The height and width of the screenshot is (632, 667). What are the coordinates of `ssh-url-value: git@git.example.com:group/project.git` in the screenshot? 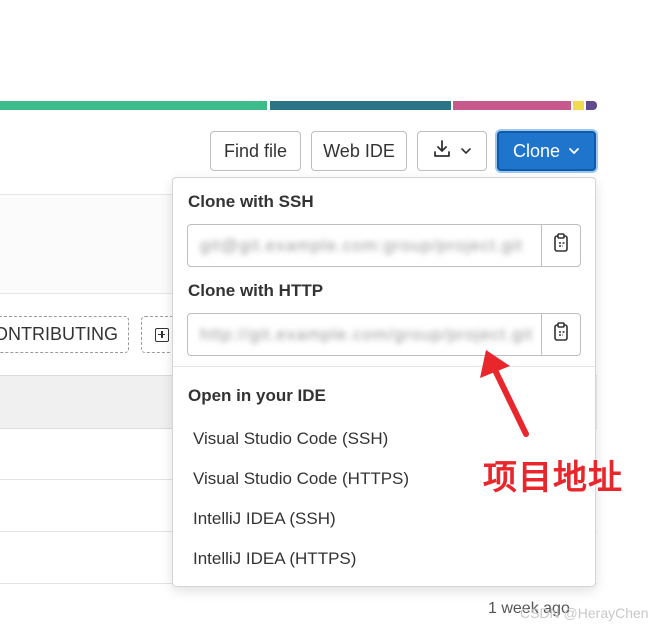 It's located at (361, 245).